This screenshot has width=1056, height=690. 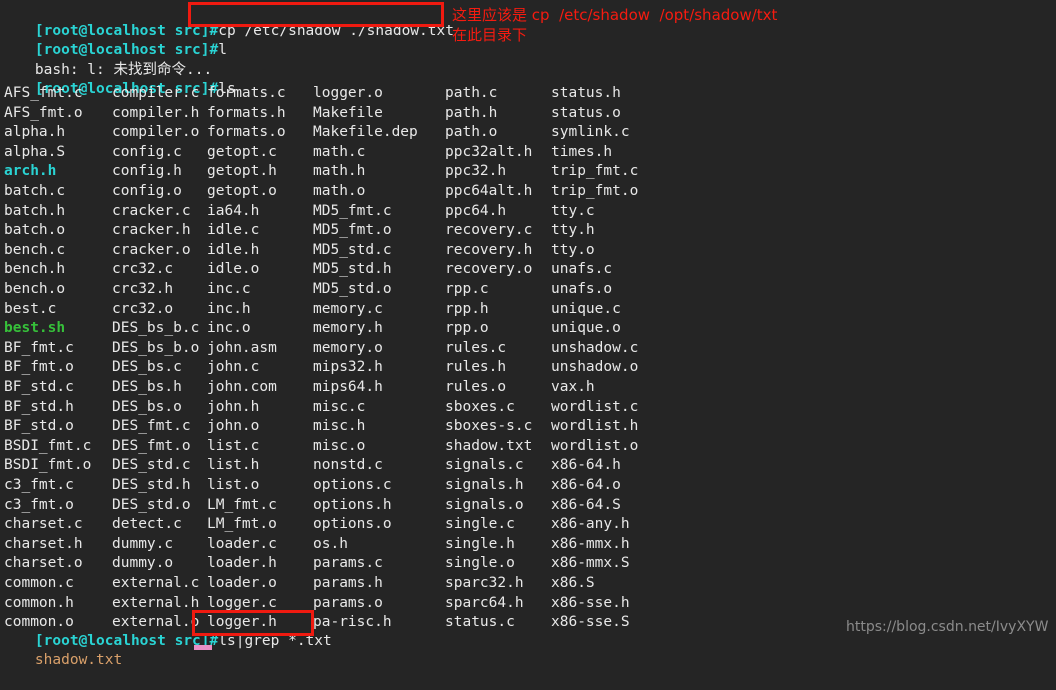 I want to click on file-entry: list.o, so click(x=233, y=485).